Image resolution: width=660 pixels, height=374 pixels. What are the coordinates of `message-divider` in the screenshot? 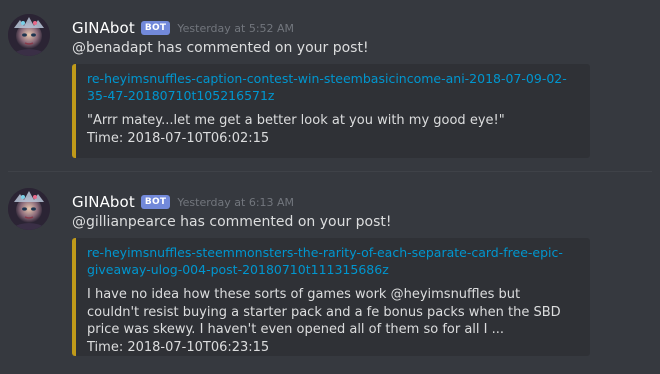 It's located at (330, 171).